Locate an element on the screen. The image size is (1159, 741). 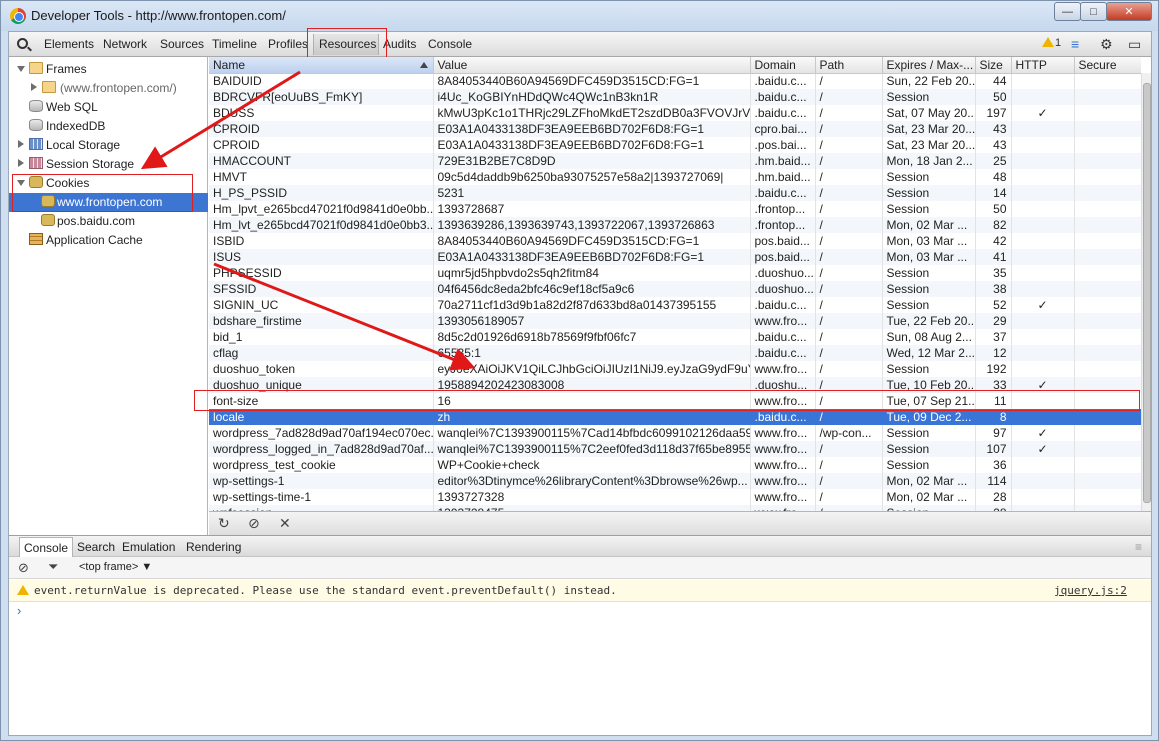
maximize-button: □ is located at coordinates (1093, 11).